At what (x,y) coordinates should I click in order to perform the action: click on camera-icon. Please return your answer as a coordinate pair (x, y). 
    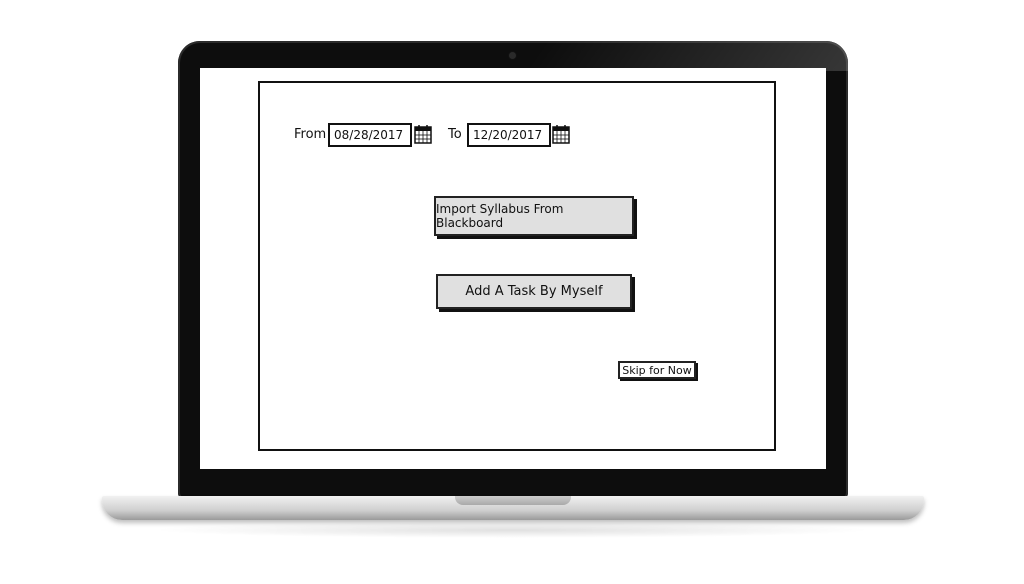
    Looking at the image, I should click on (512, 55).